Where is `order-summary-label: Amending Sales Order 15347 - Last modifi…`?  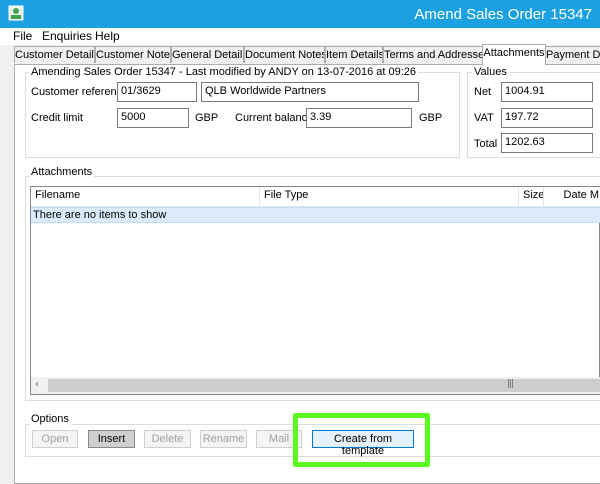 order-summary-label: Amending Sales Order 15347 - Last modifi… is located at coordinates (224, 72).